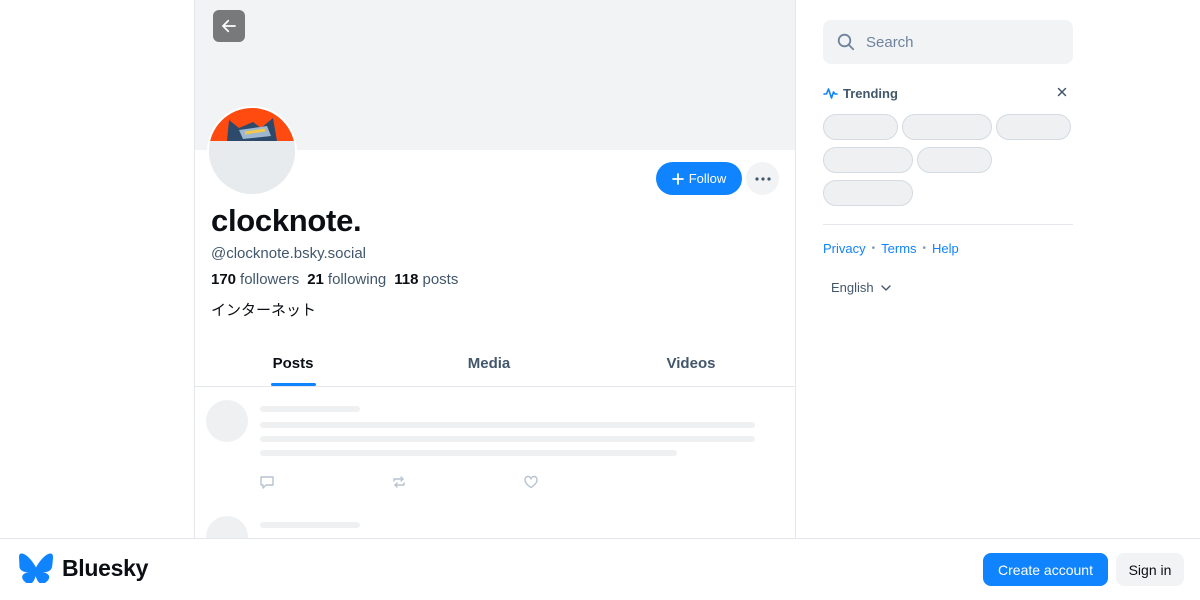 This screenshot has width=1200, height=600. Describe the element at coordinates (852, 287) in the screenshot. I see `language-label: English` at that location.